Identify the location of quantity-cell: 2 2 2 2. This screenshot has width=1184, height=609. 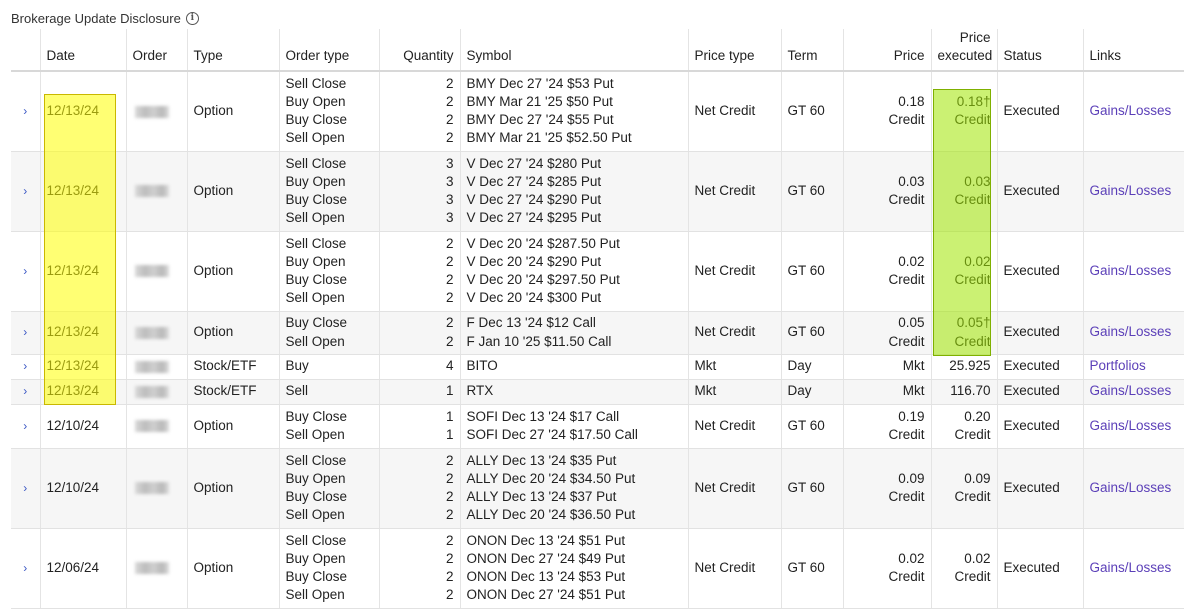
(419, 488).